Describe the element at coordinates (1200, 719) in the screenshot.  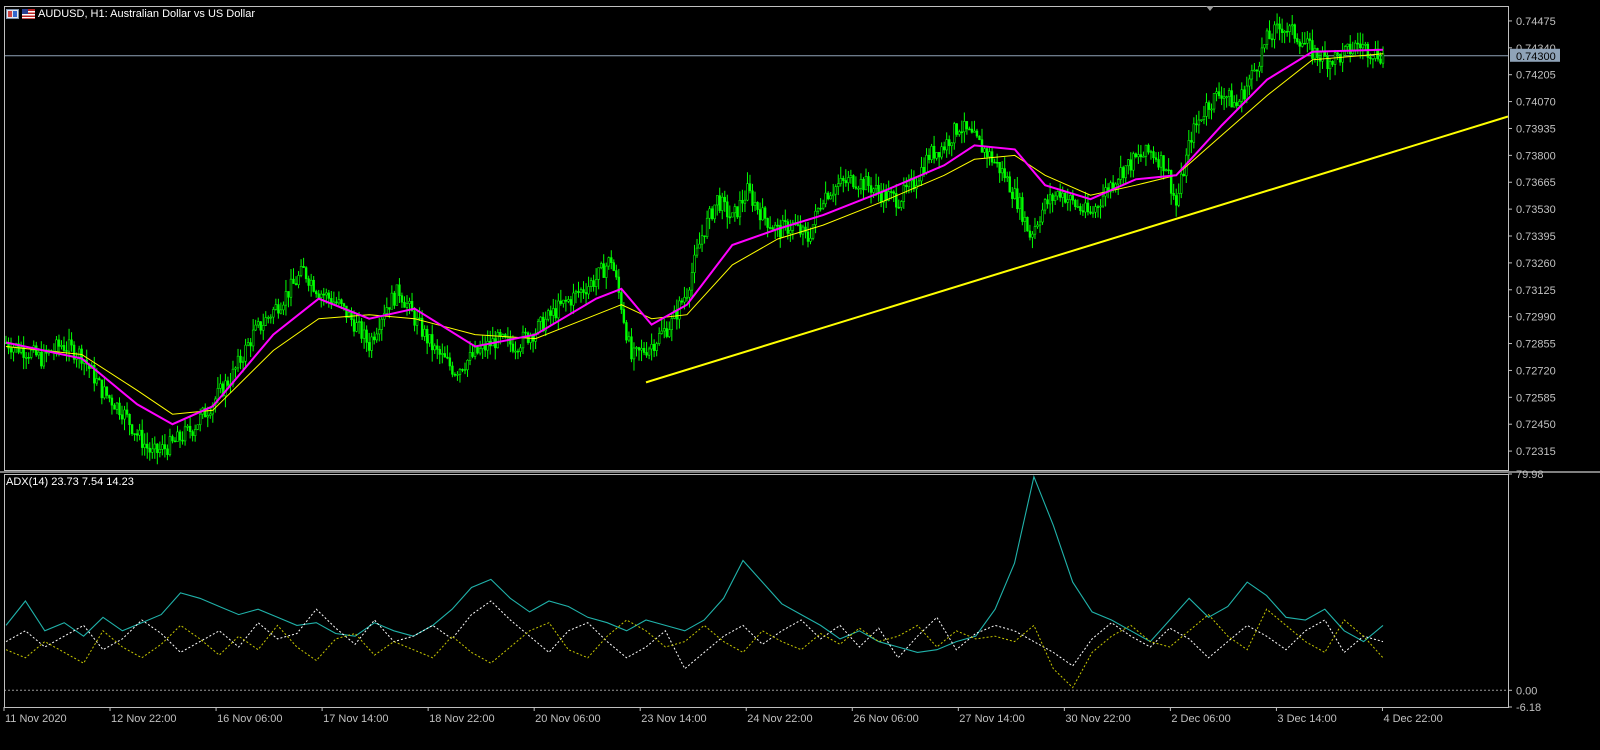
I see `time-tick-label: 2 Dec 06:00` at that location.